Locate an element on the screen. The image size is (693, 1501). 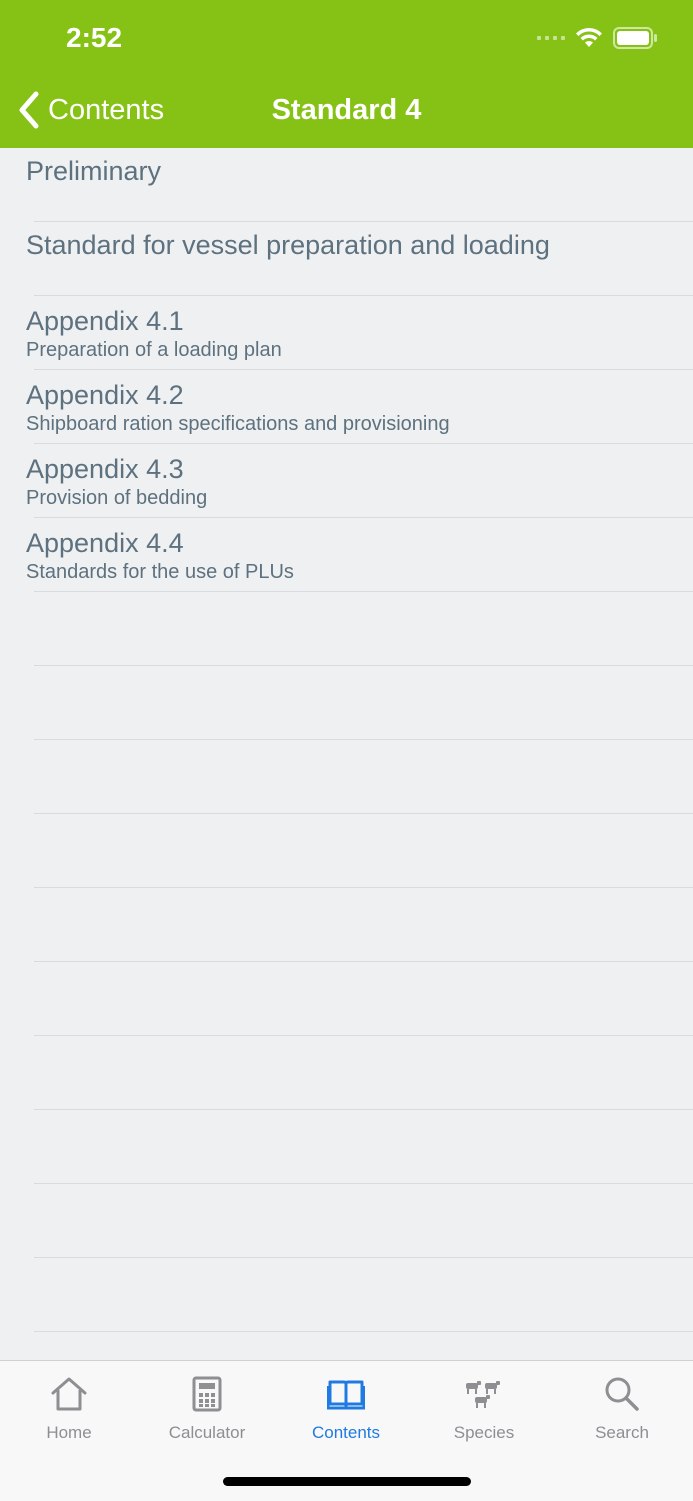
page-title: Standard 4 is located at coordinates (346, 110).